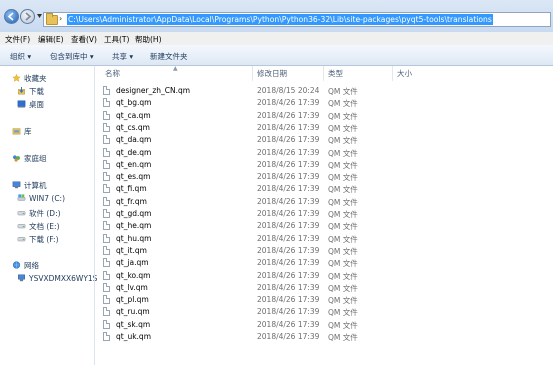 The image size is (553, 365). Describe the element at coordinates (404, 73) in the screenshot. I see `column-header-size: 大小` at that location.